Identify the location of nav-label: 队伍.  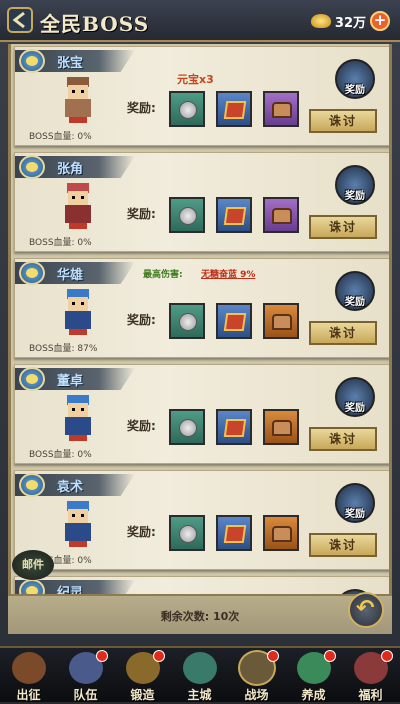
(85, 695).